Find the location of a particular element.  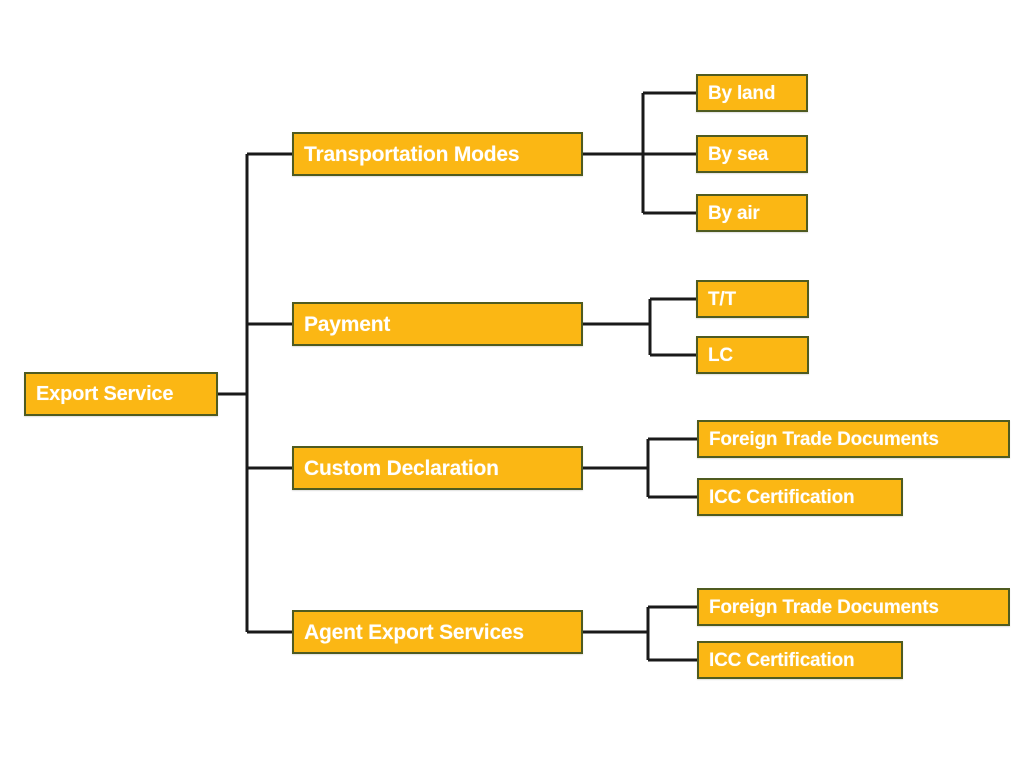

node-label: Payment is located at coordinates (347, 324).